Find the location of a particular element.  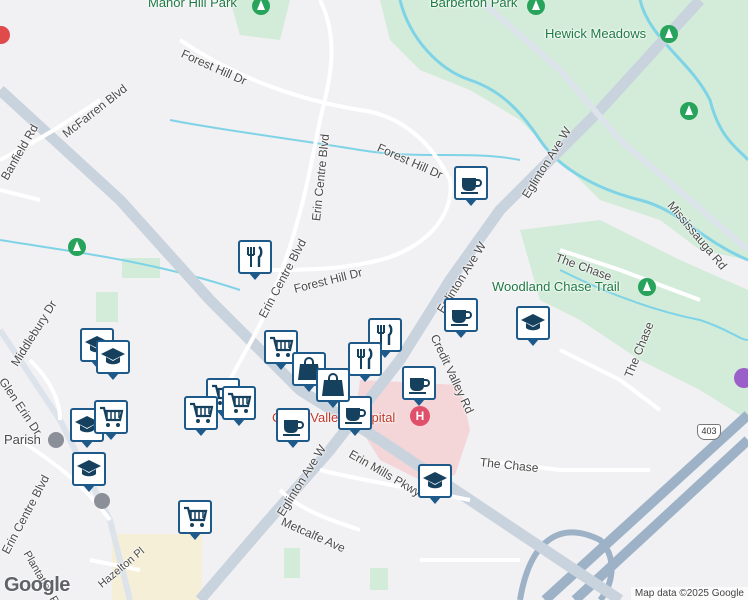

shopping-marker is located at coordinates (333, 388).